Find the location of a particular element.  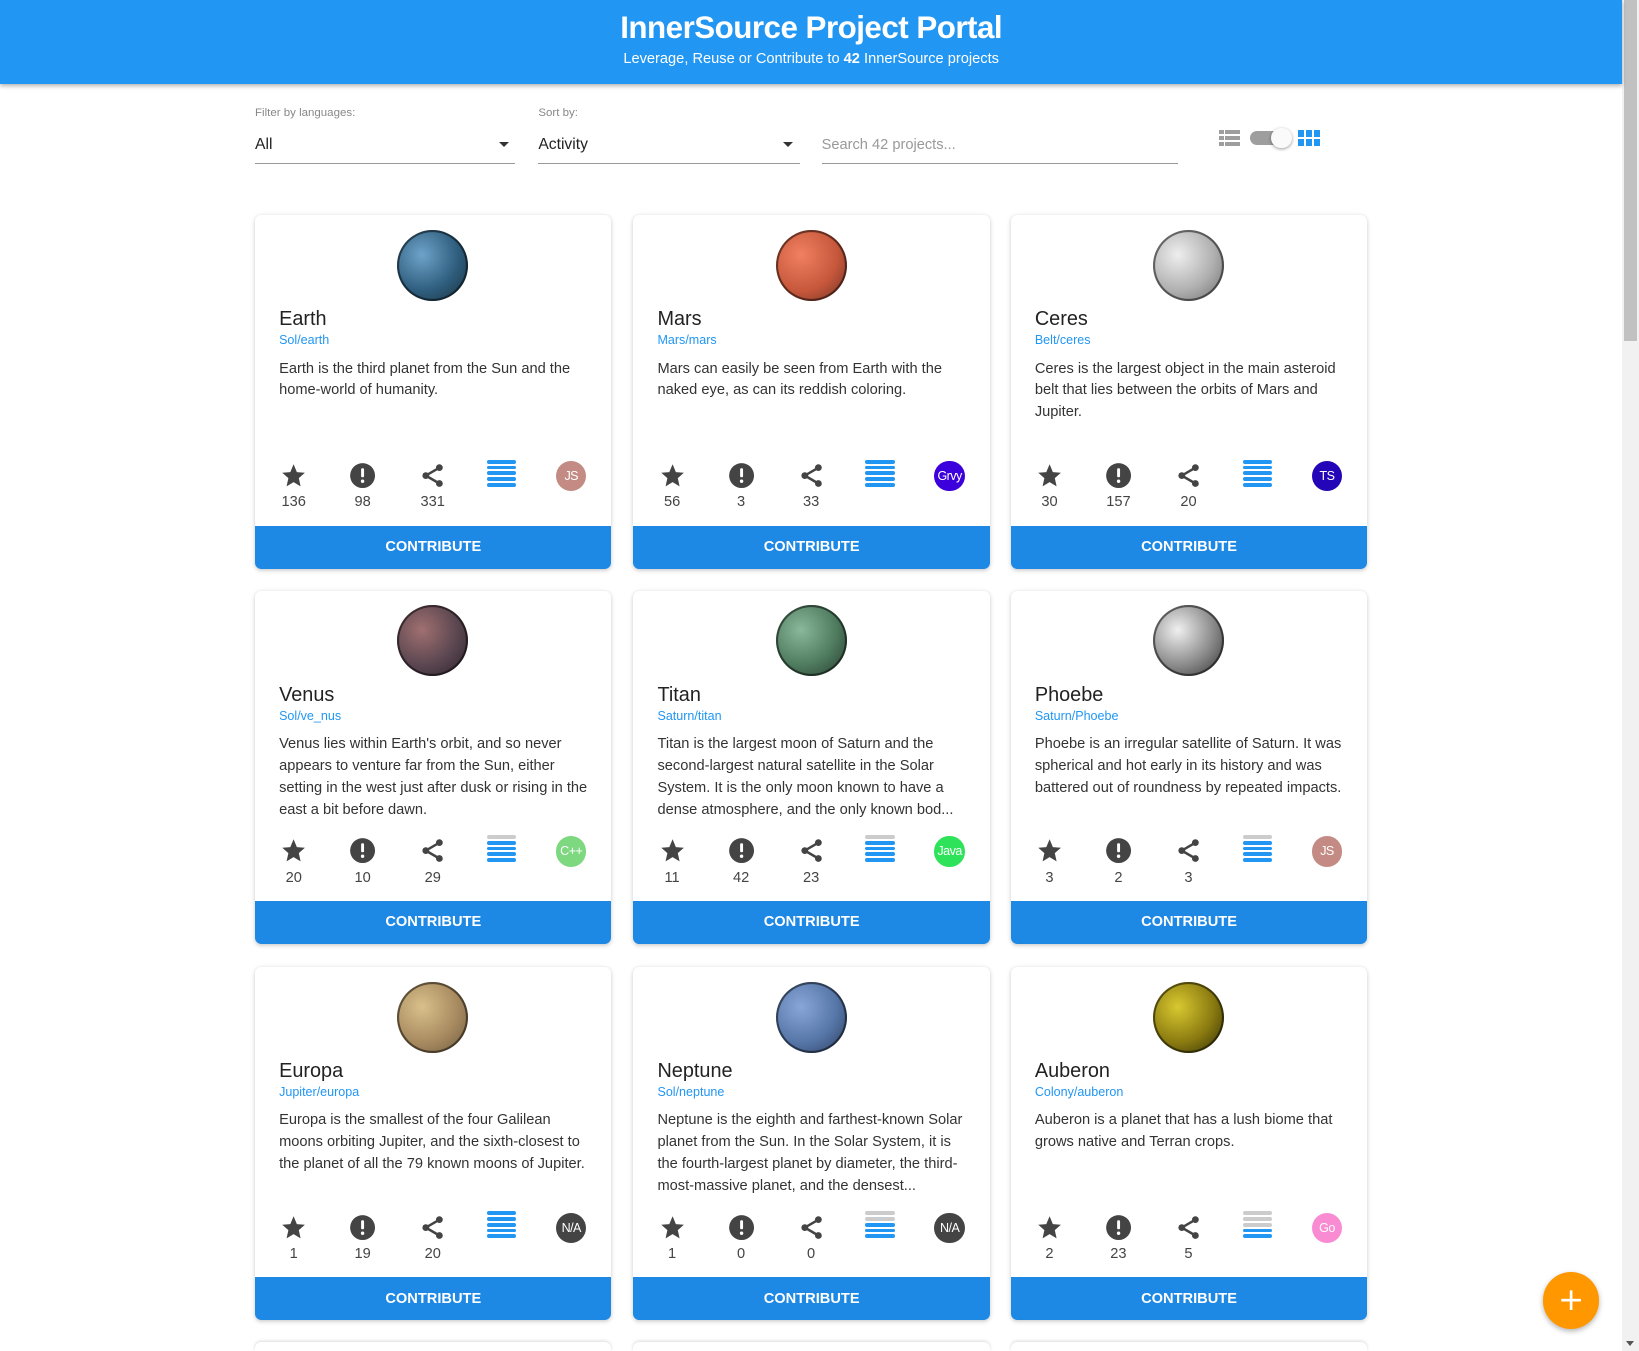

language-badge: TS is located at coordinates (1327, 476).